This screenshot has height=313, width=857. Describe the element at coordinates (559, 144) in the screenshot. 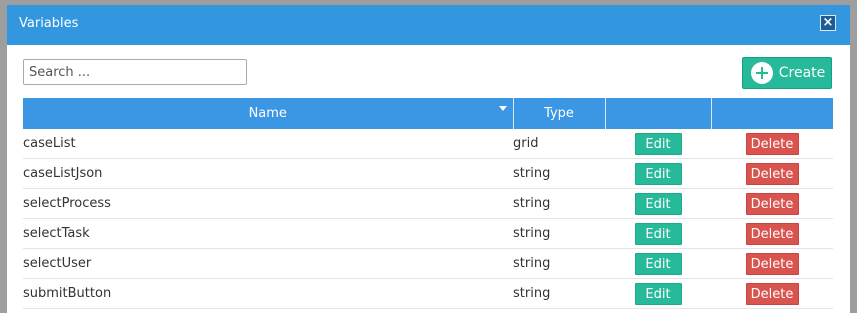

I see `variable-type: grid` at that location.